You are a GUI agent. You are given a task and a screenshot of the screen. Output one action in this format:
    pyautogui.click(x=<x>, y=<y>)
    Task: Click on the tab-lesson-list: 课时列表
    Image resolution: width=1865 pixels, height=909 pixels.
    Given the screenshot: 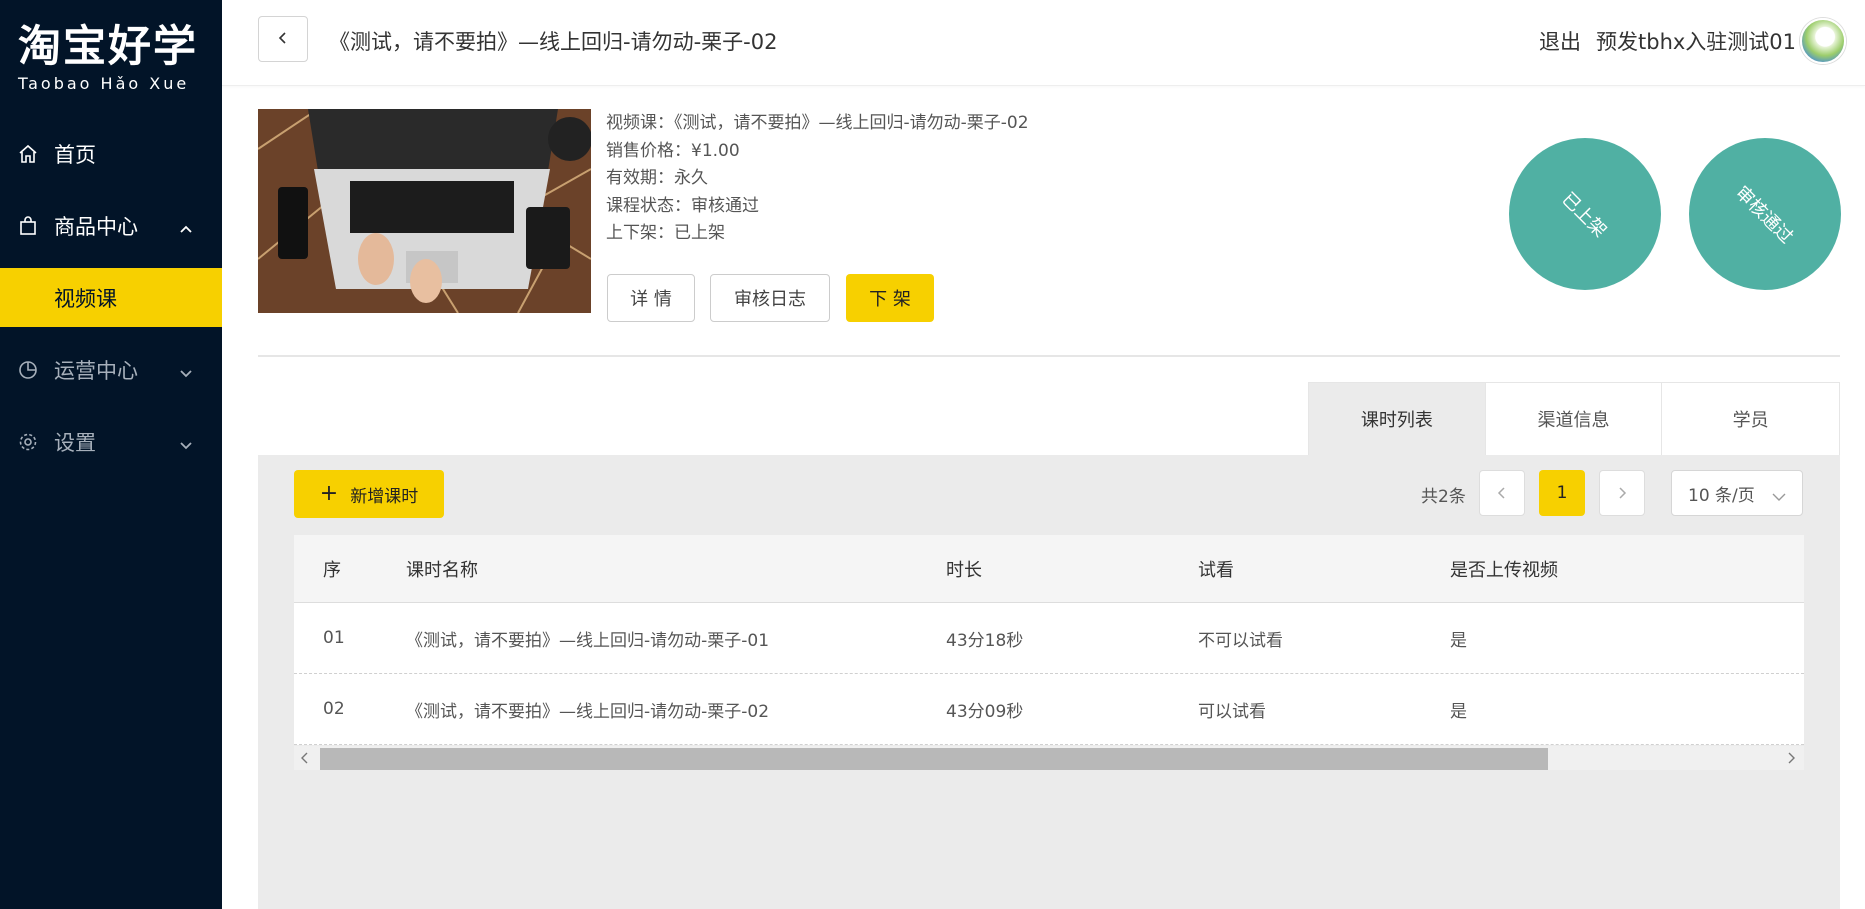 What is the action you would take?
    pyautogui.click(x=1397, y=419)
    